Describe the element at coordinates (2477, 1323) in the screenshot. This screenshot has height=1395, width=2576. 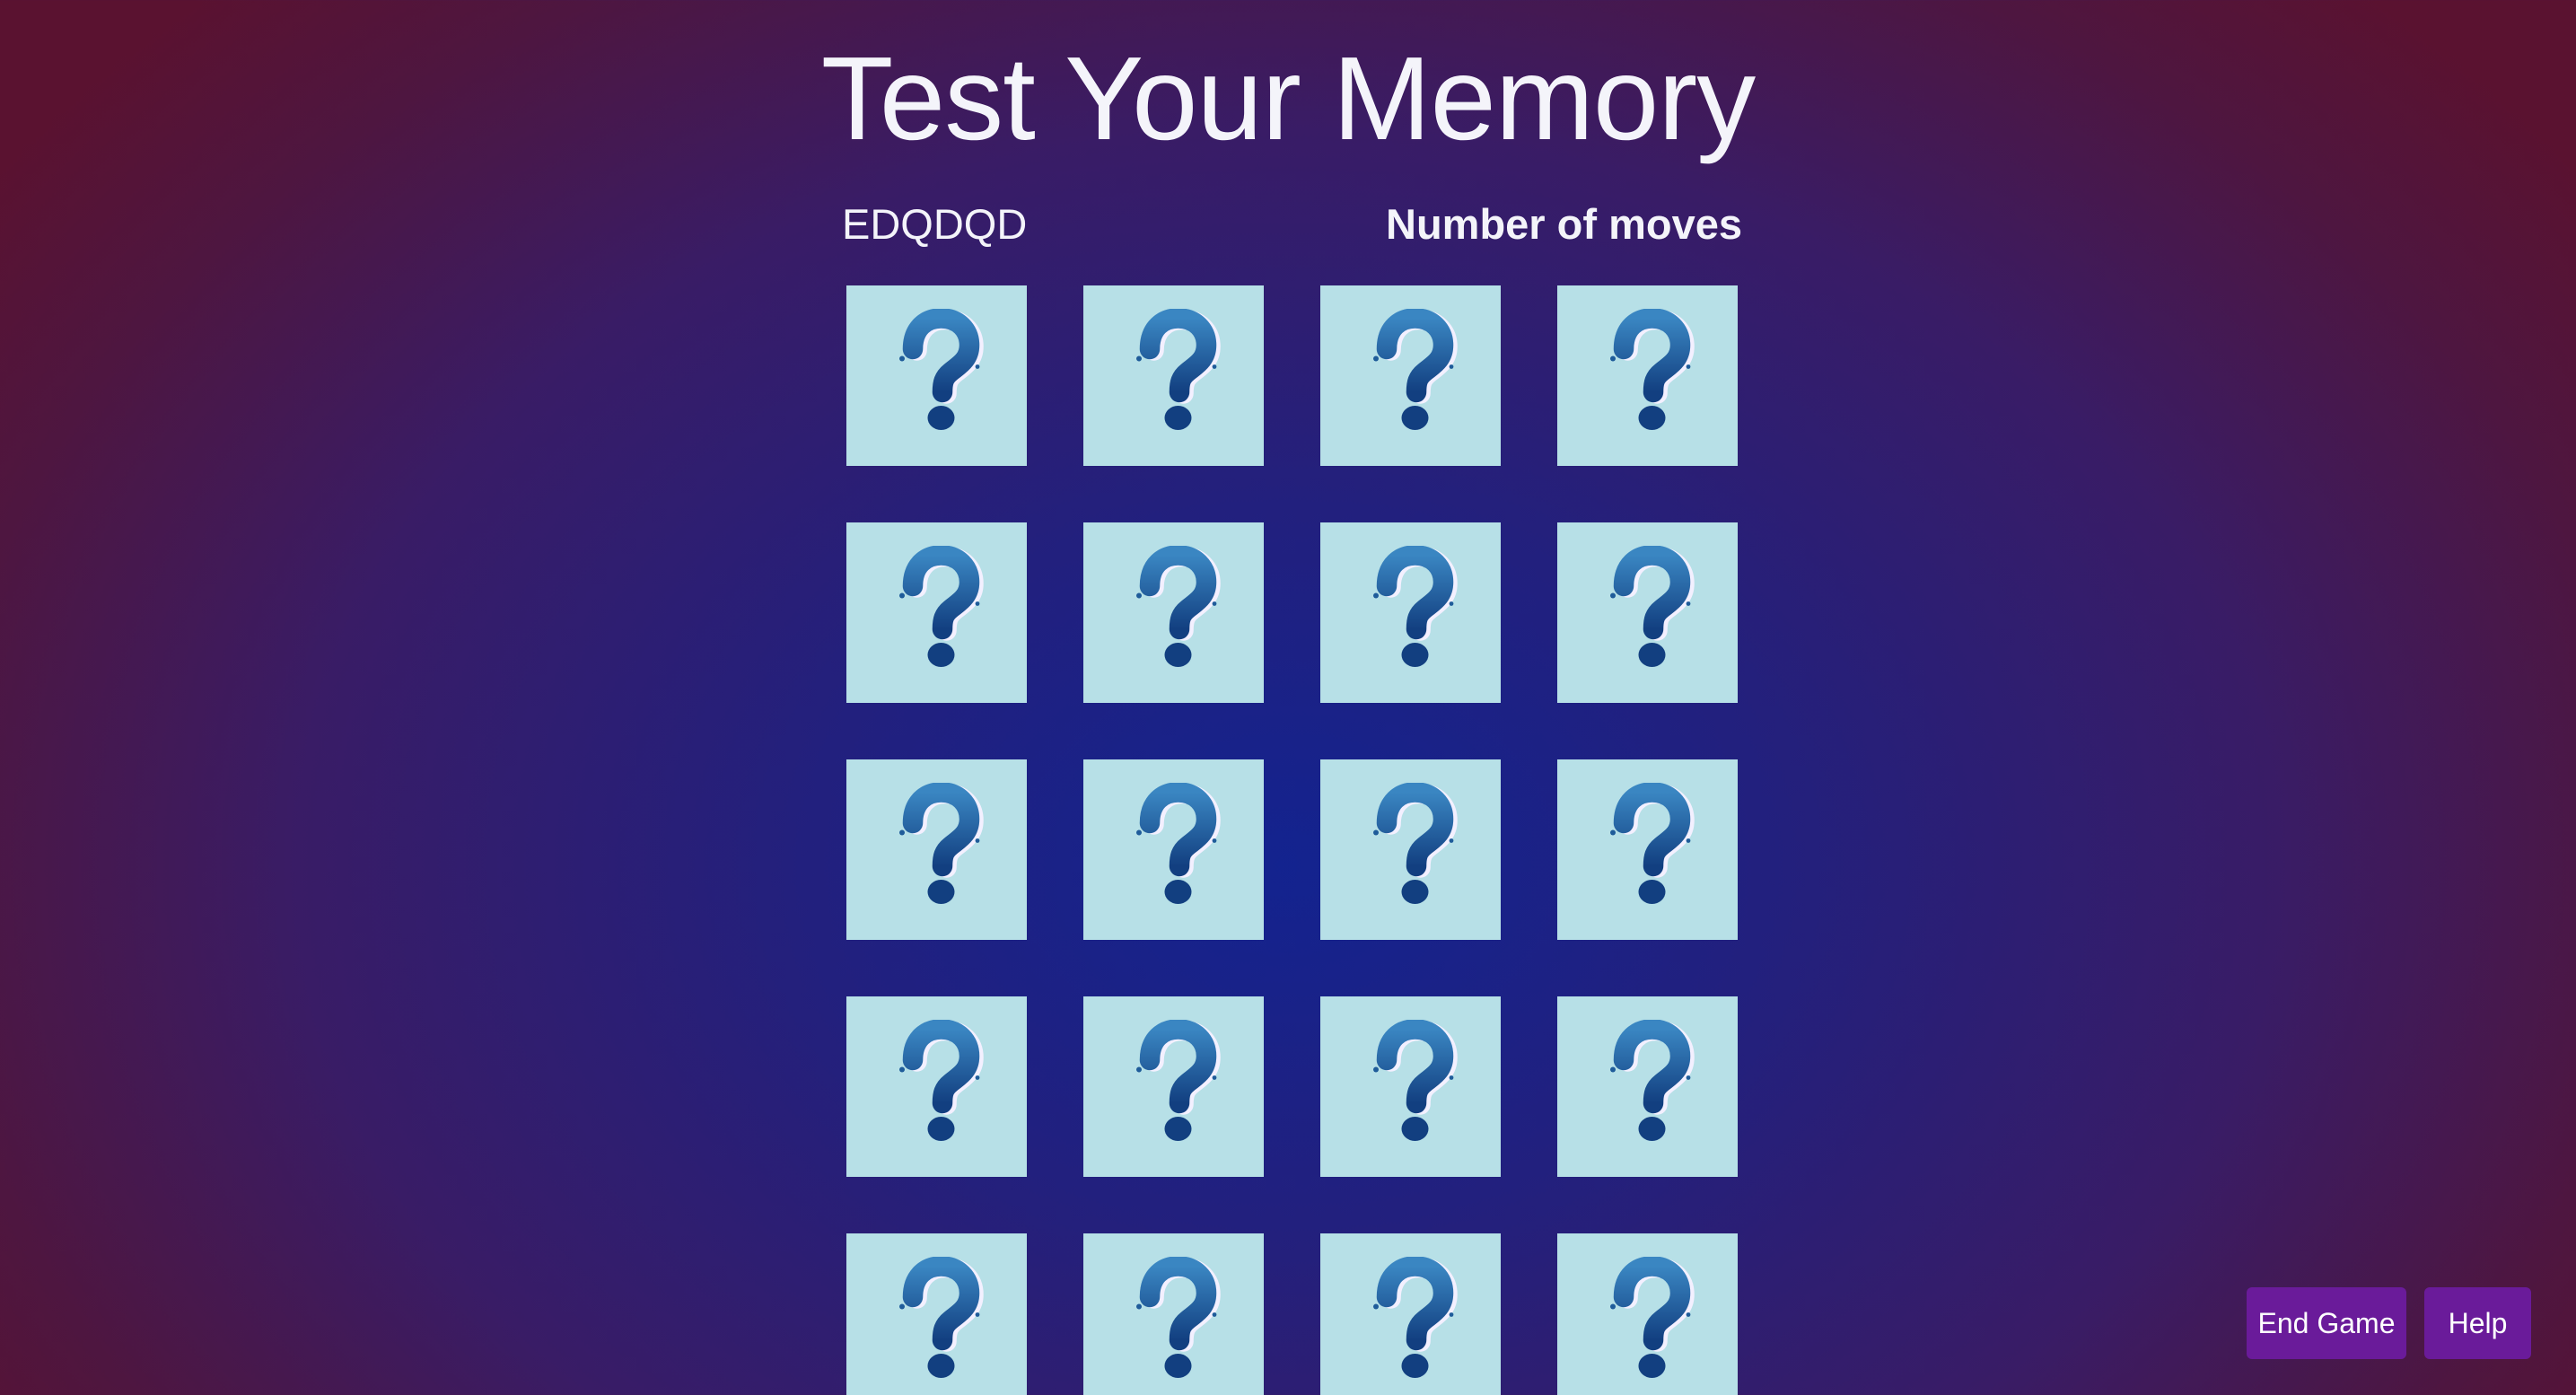
I see `help-button: Help` at that location.